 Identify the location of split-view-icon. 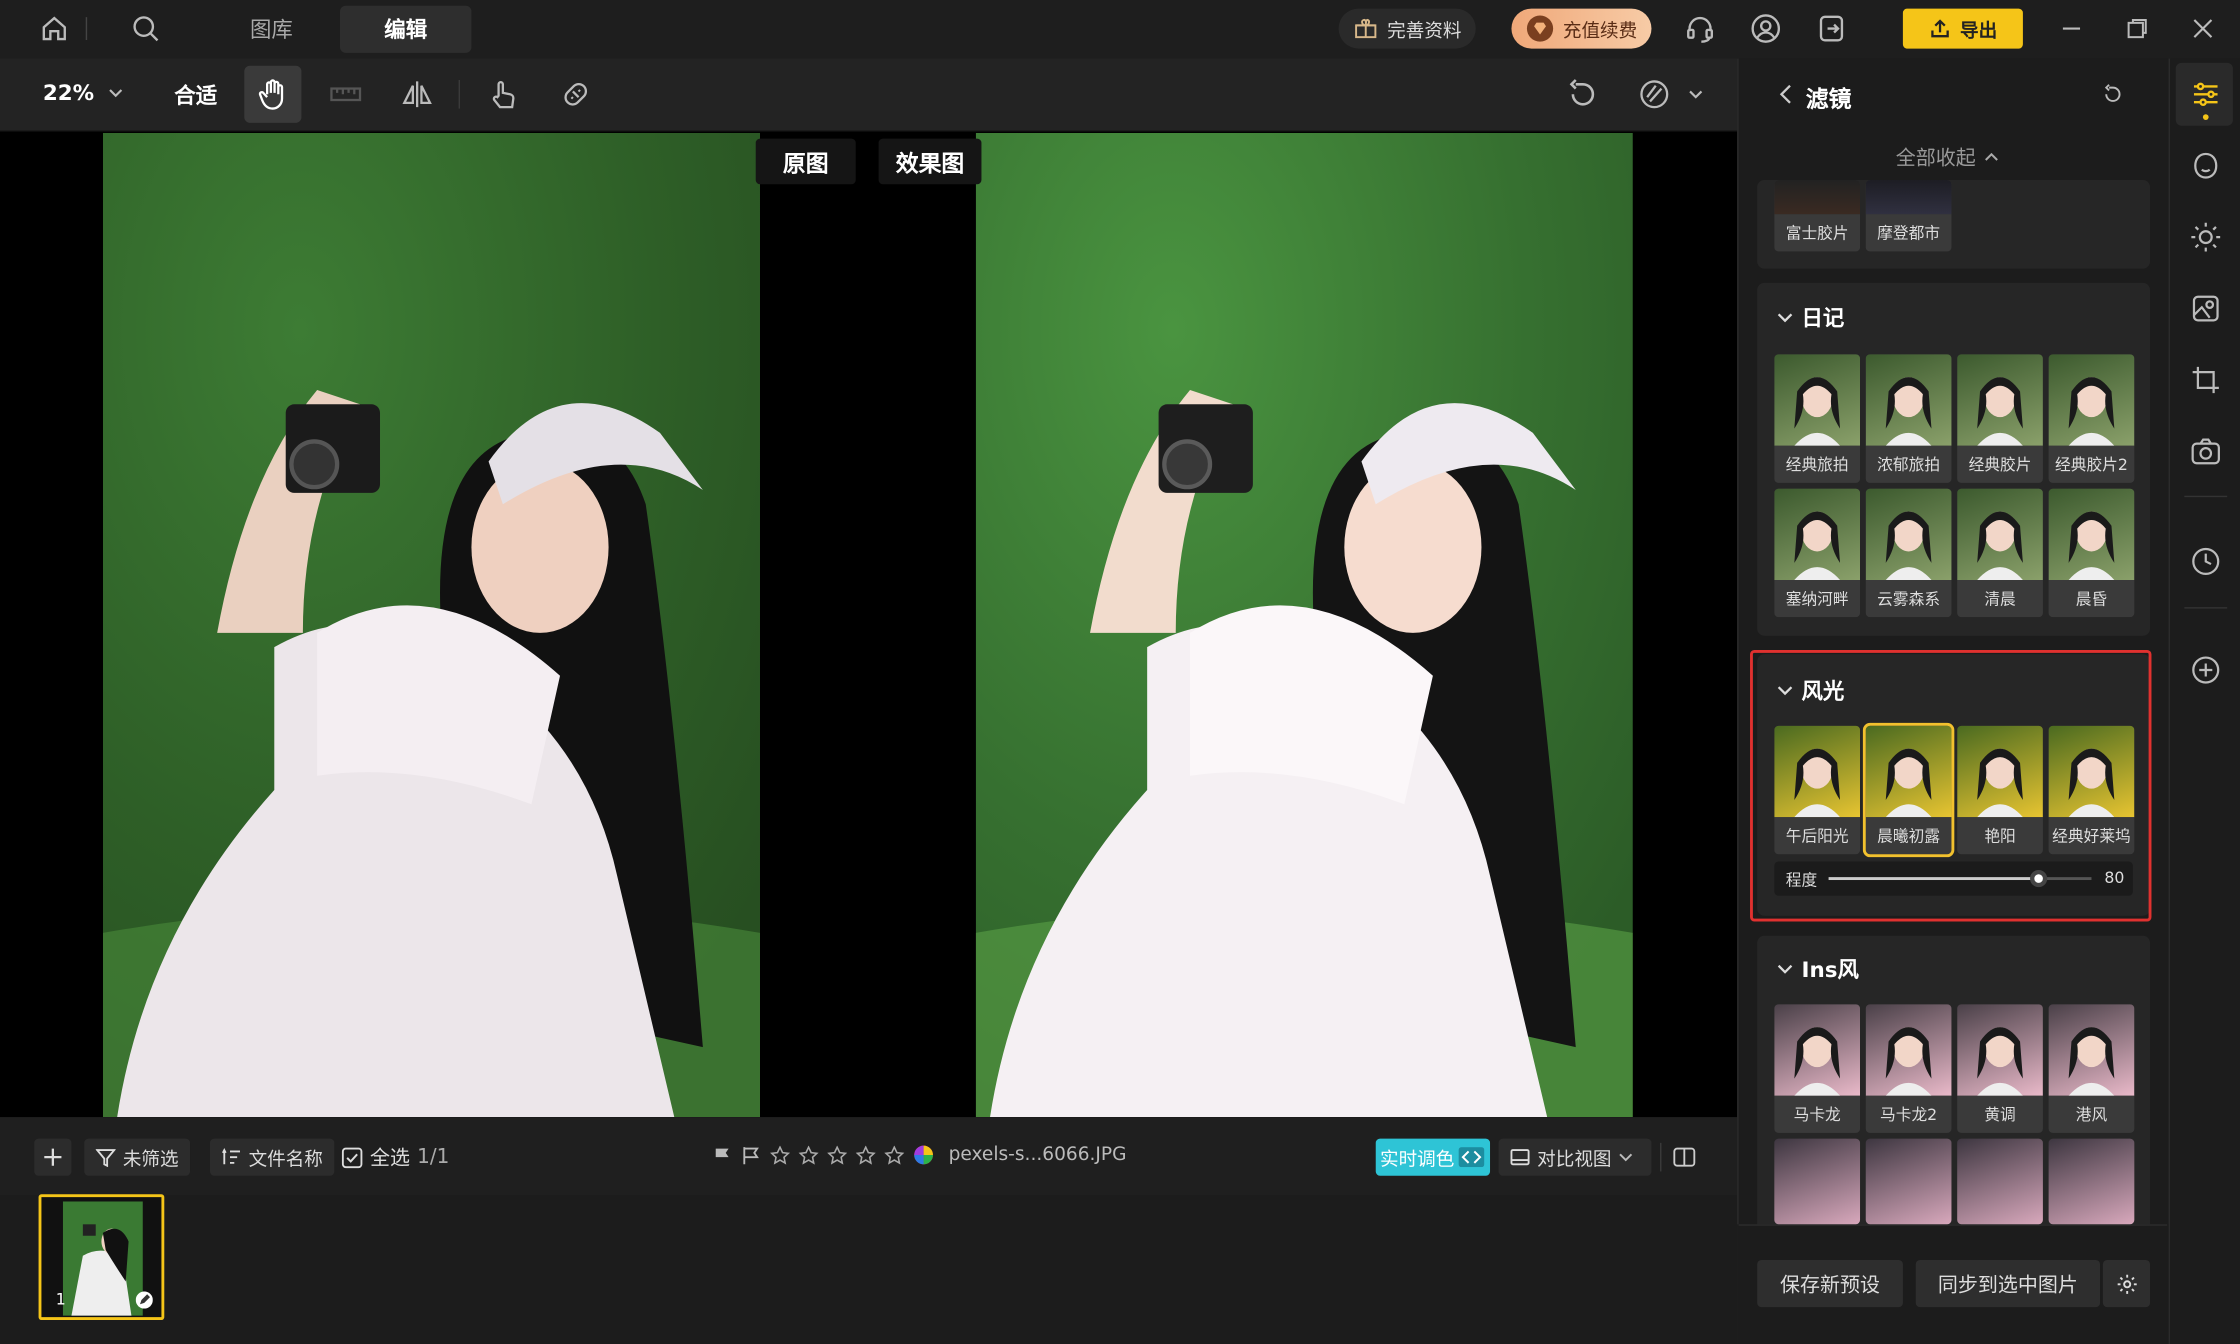
(1684, 1157).